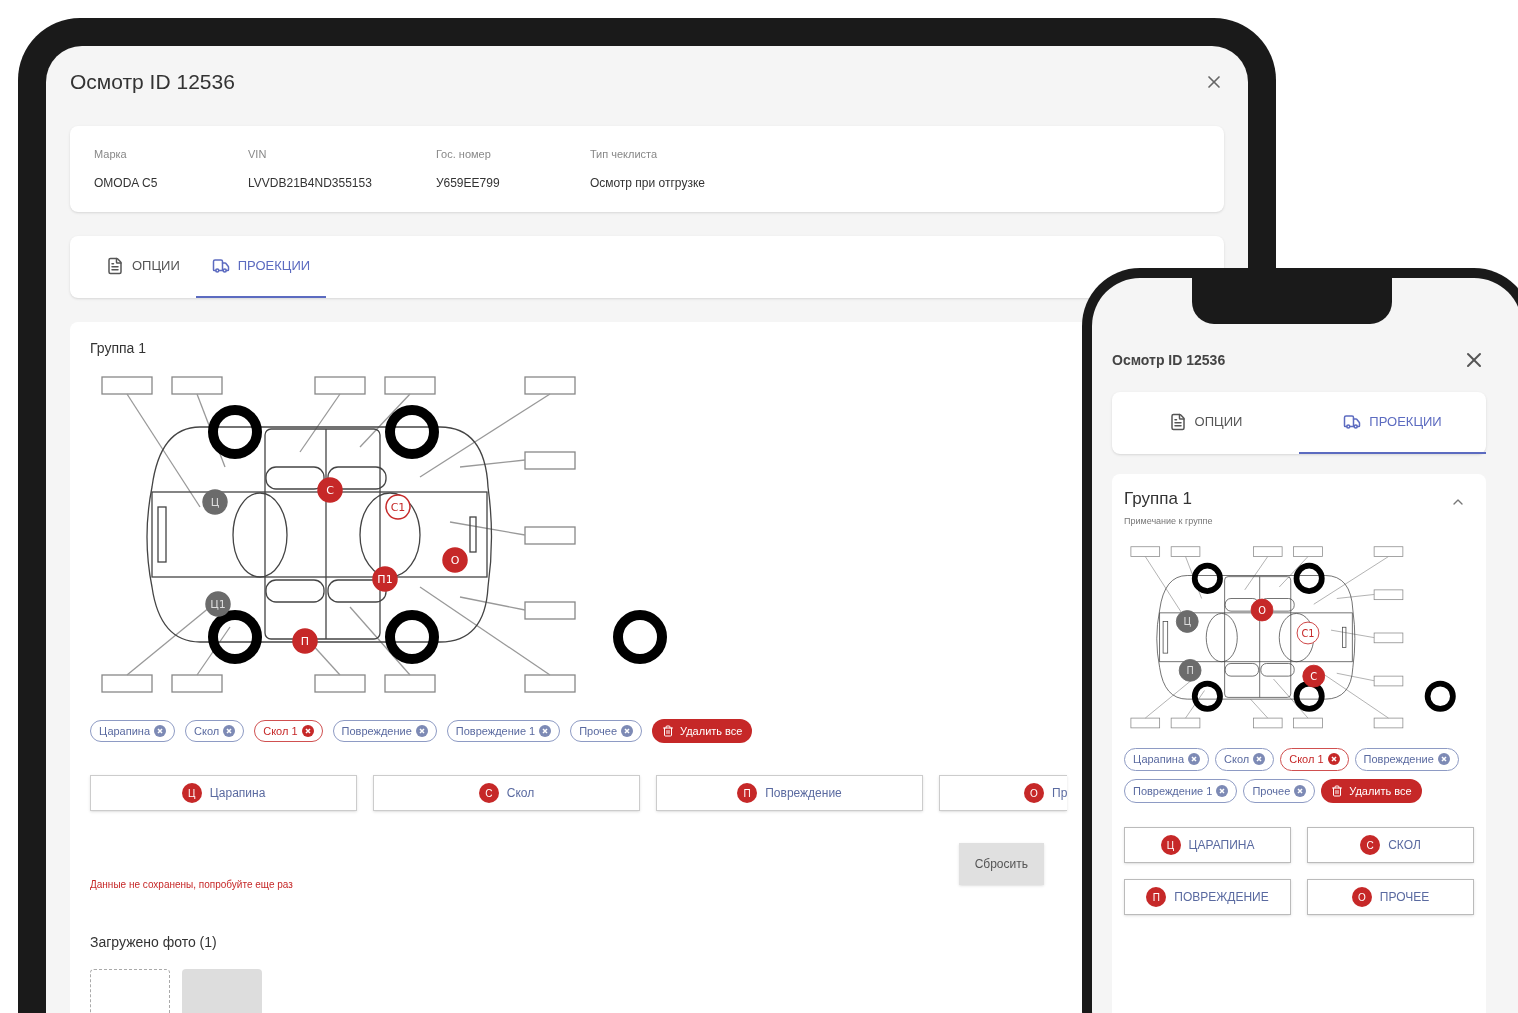 The image size is (1518, 1013). I want to click on field-label: Гос. номер, so click(463, 154).